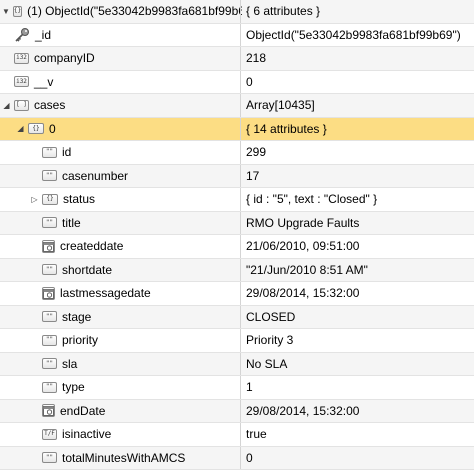 Image resolution: width=474 pixels, height=476 pixels. I want to click on field-name: id, so click(67, 152).